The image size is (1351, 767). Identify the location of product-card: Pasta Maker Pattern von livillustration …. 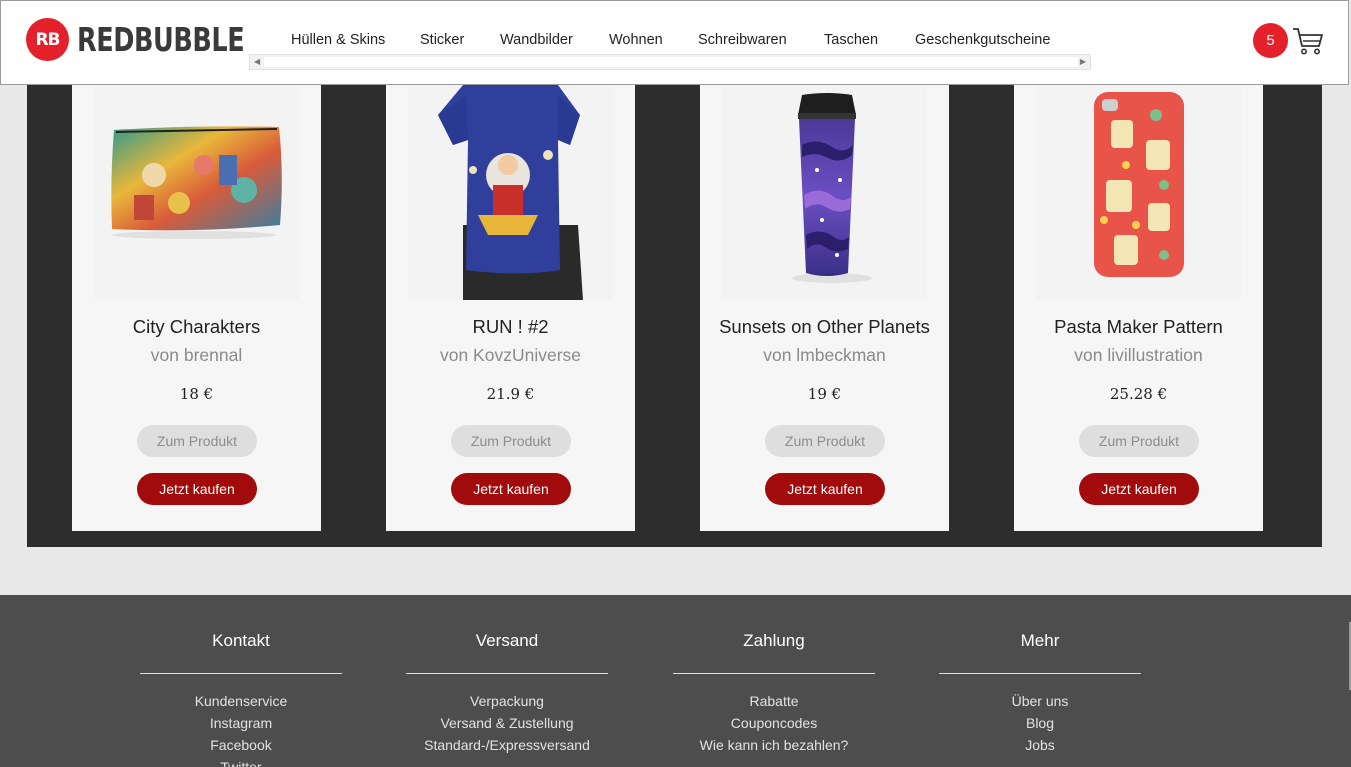
(1138, 308).